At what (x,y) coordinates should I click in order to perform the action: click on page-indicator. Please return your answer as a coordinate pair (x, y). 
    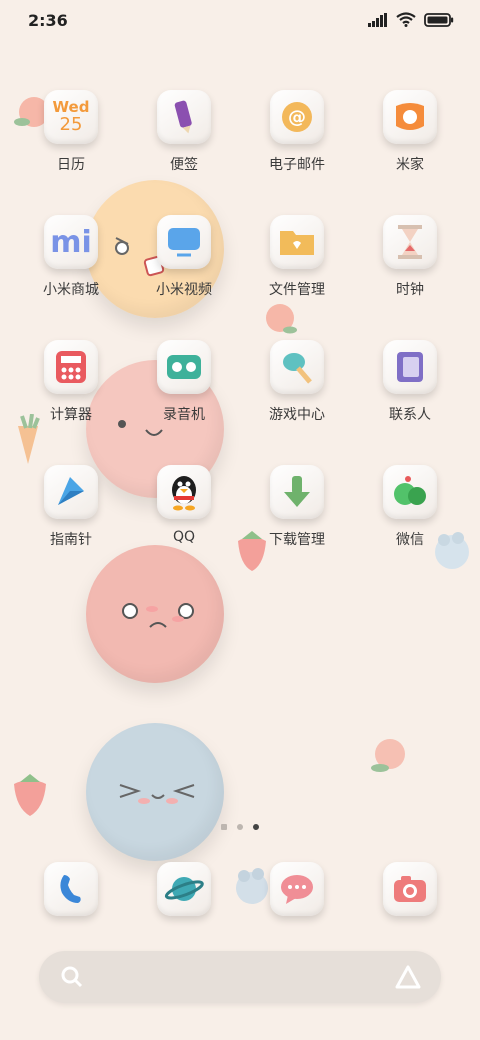
    Looking at the image, I should click on (240, 827).